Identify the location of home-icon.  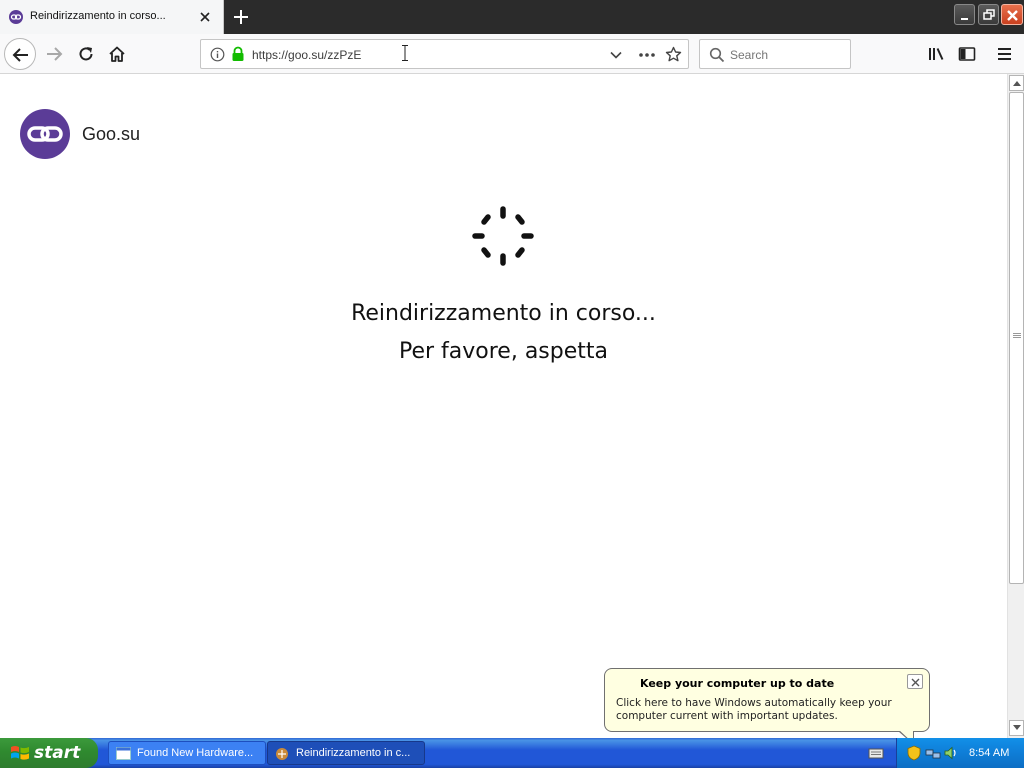
(117, 54).